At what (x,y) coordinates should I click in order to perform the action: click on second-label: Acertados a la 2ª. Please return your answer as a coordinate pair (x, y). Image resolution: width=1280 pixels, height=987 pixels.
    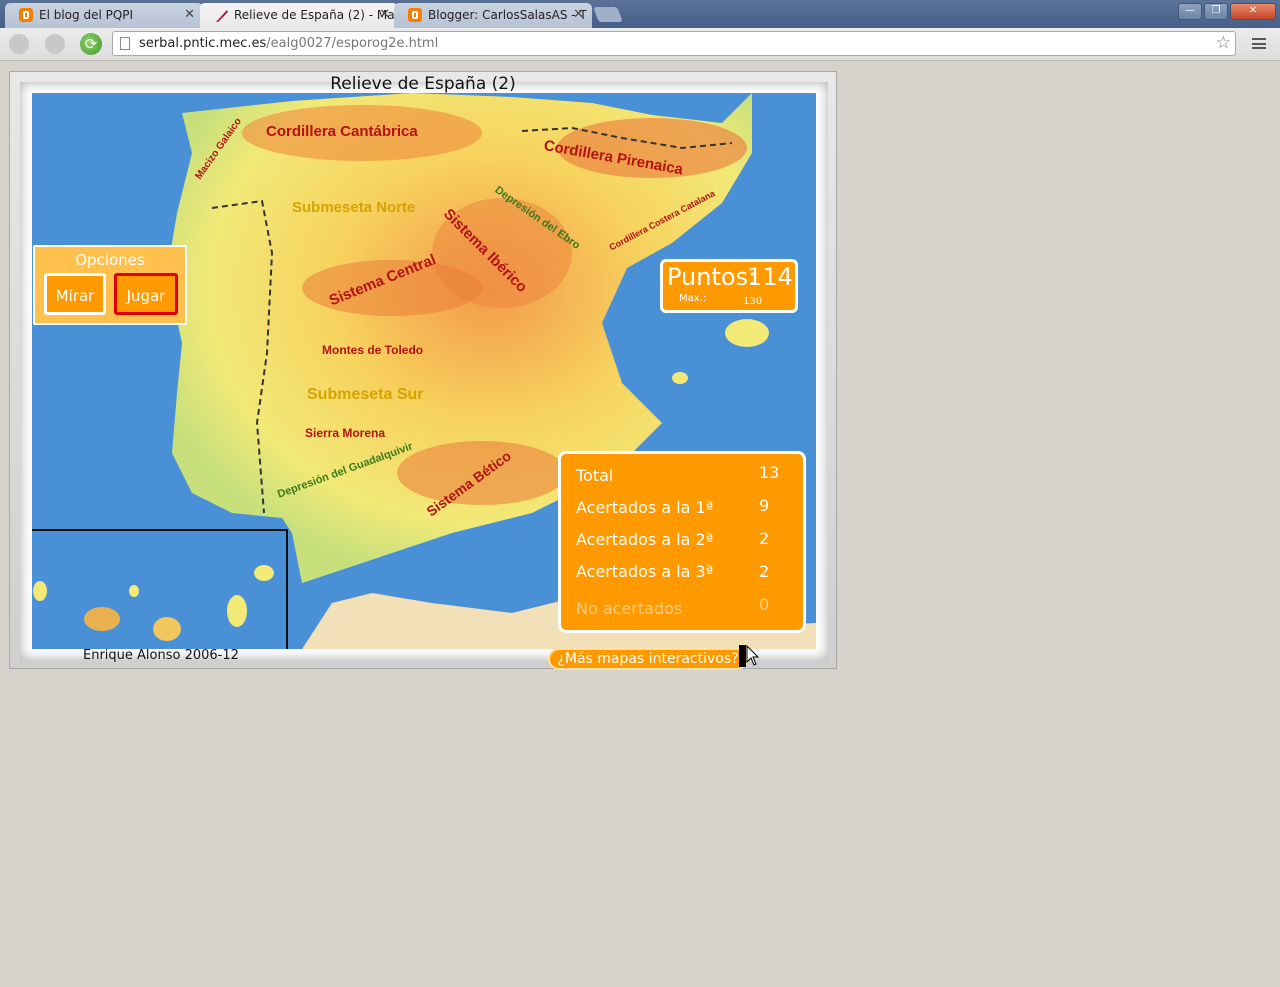
    Looking at the image, I should click on (645, 539).